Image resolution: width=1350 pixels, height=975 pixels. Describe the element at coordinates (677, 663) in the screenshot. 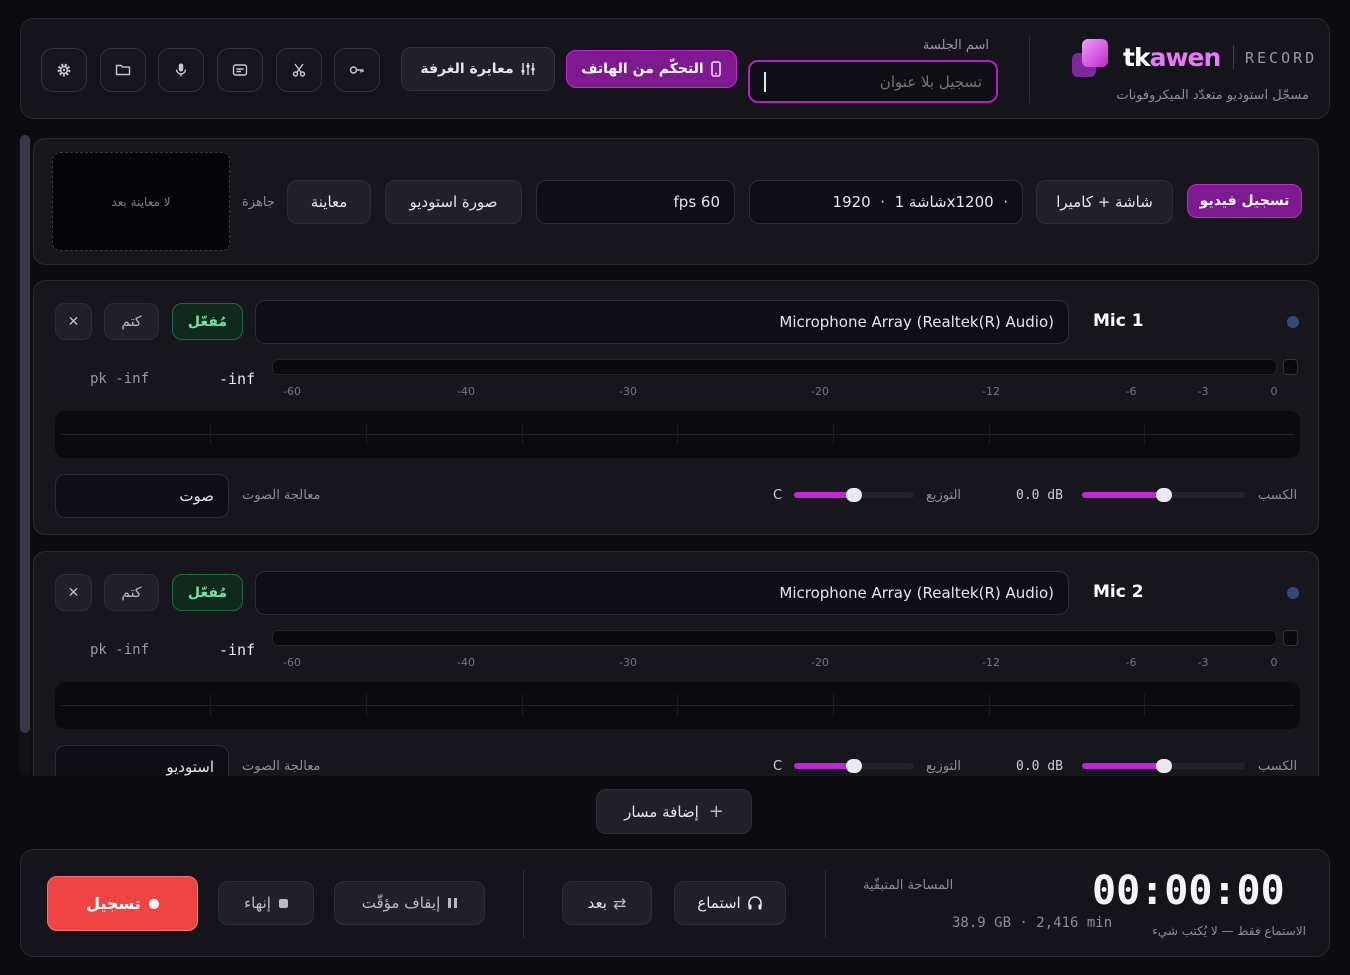

I see `meter-scale: -60 -40 -30 -20 -12 -6 -3 0` at that location.